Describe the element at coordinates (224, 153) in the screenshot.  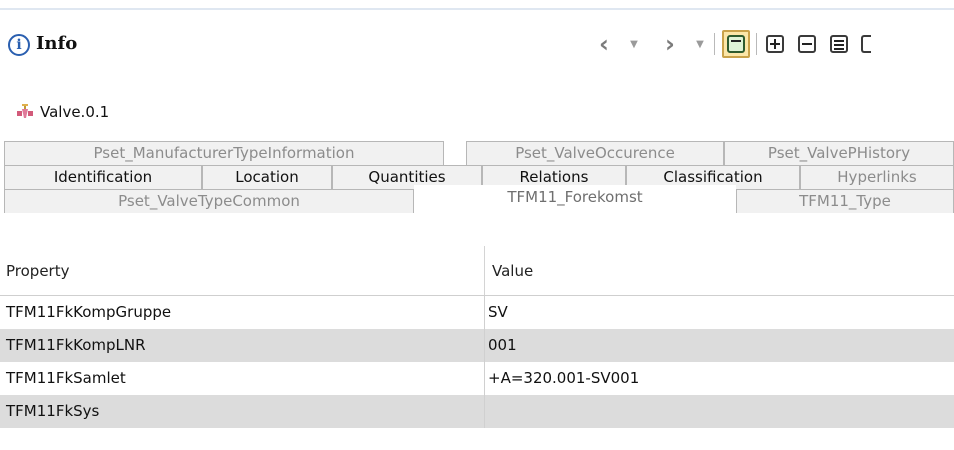
I see `tab-pset-manufacturer: Pset_ManufacturerTypeInformation` at that location.